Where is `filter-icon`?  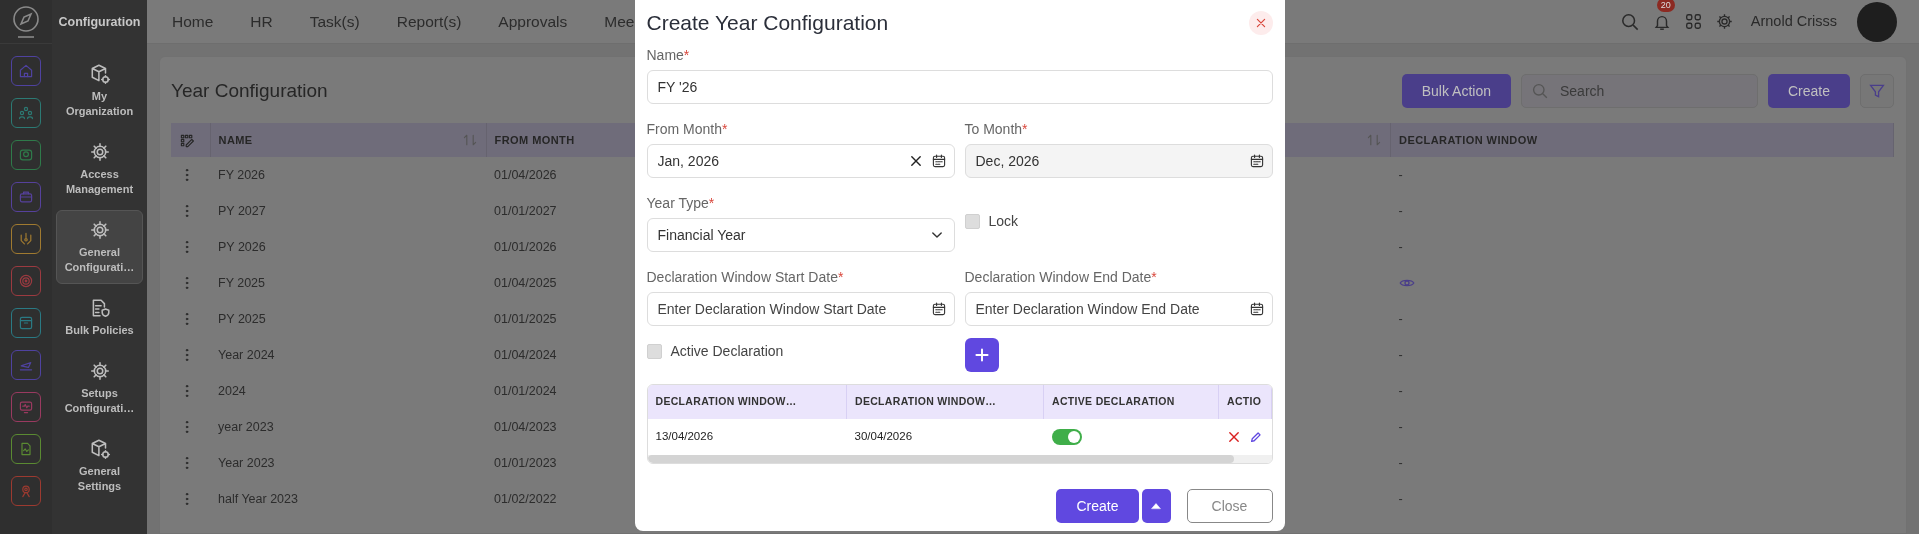
filter-icon is located at coordinates (1877, 91).